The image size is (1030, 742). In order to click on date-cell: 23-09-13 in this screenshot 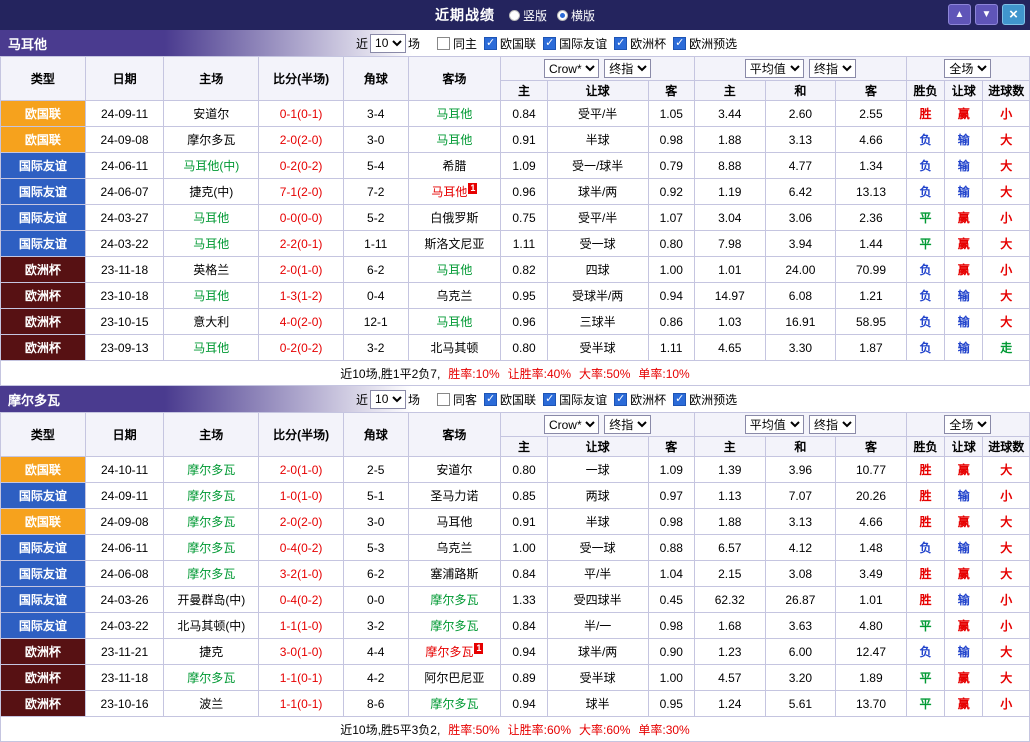, I will do `click(124, 347)`.